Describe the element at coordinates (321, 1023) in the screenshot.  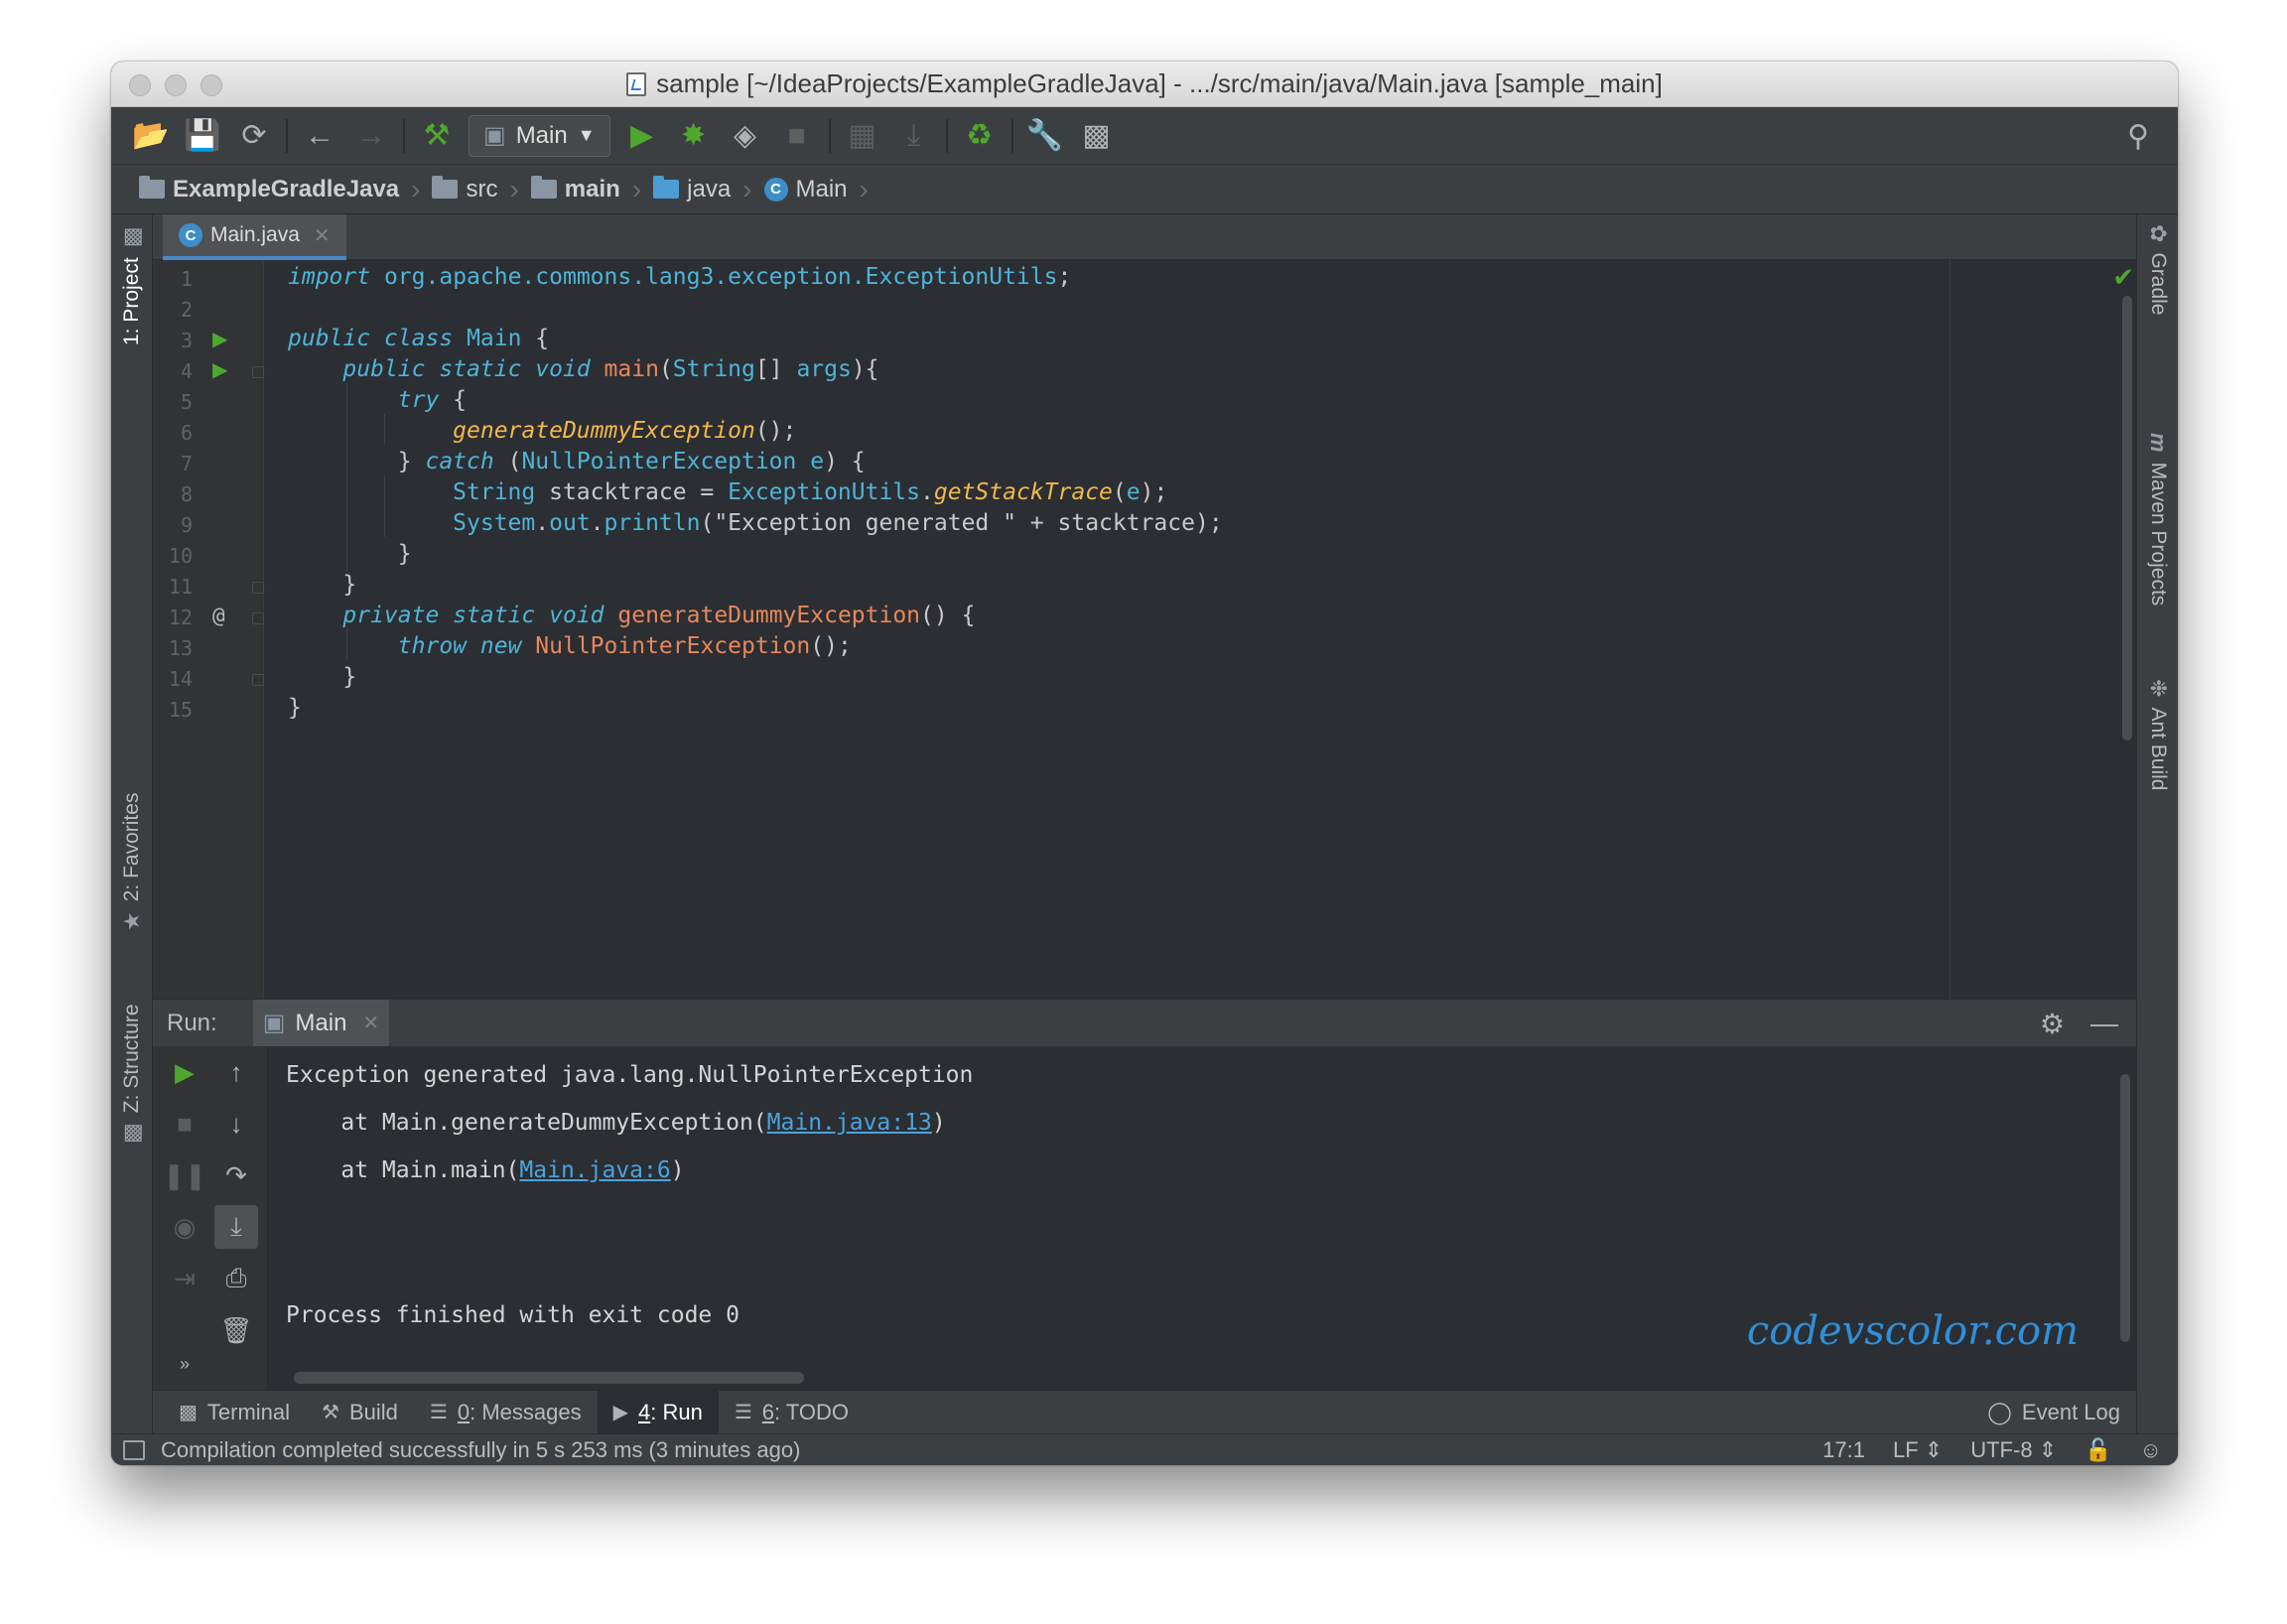
I see `run-tab-main: ▣ Main ✕` at that location.